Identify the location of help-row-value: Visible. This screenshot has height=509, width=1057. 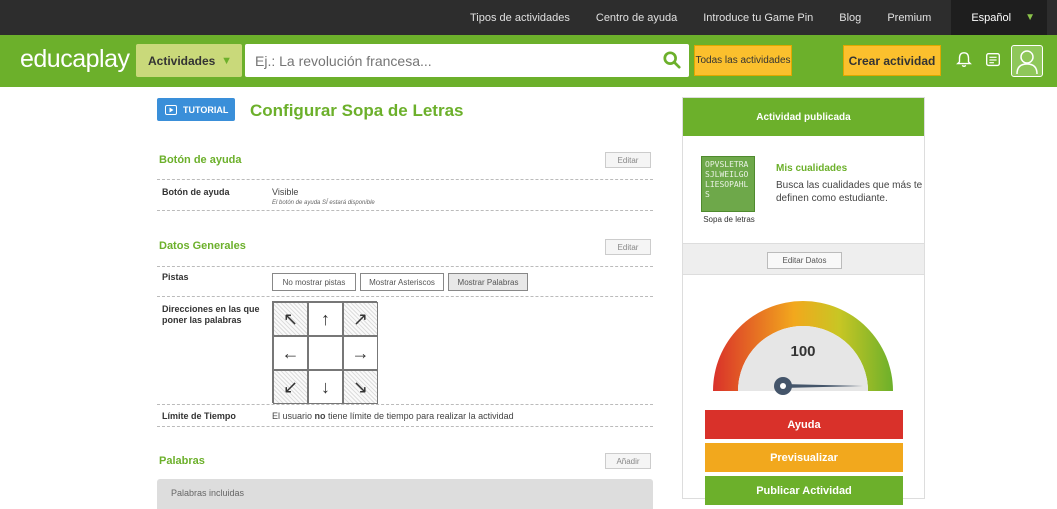
(285, 192).